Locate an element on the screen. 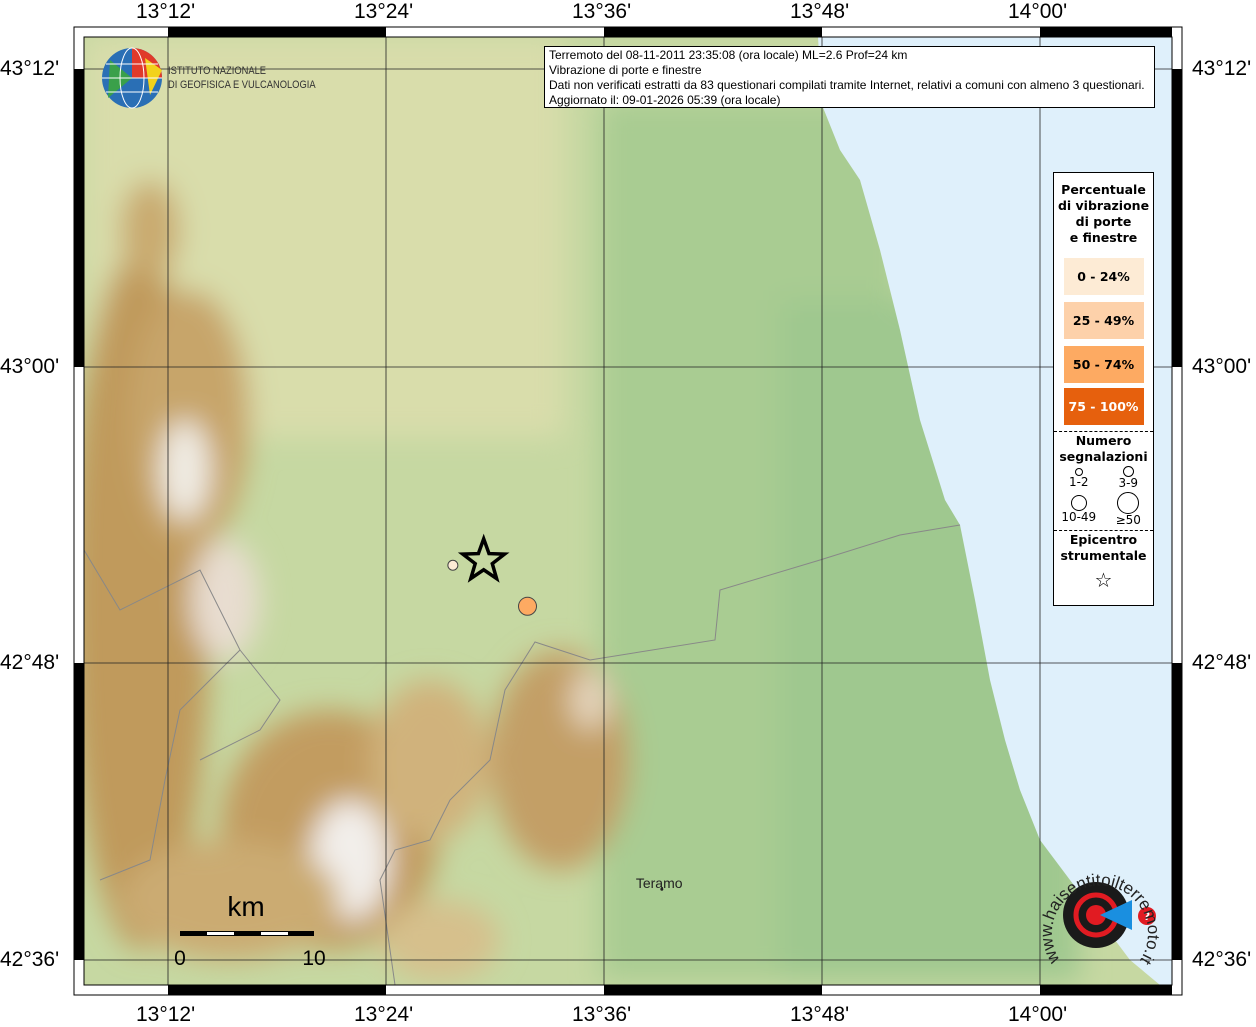  institute-line1: ISTITUTO NAZIONALE is located at coordinates (217, 71).